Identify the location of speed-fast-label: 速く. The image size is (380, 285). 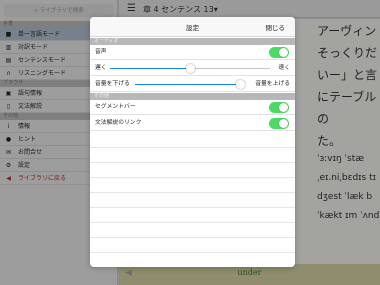
(284, 68).